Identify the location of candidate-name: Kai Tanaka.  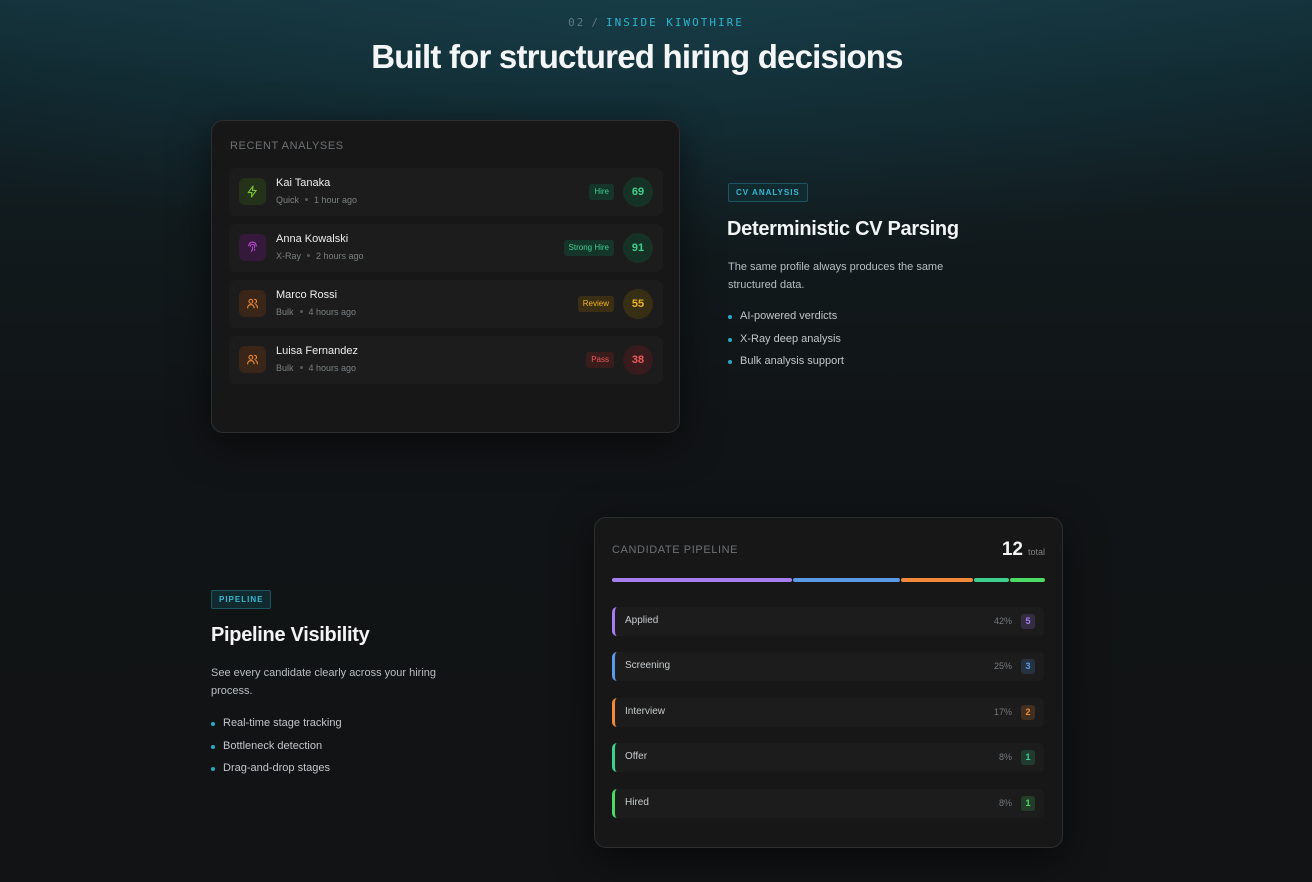
(303, 183).